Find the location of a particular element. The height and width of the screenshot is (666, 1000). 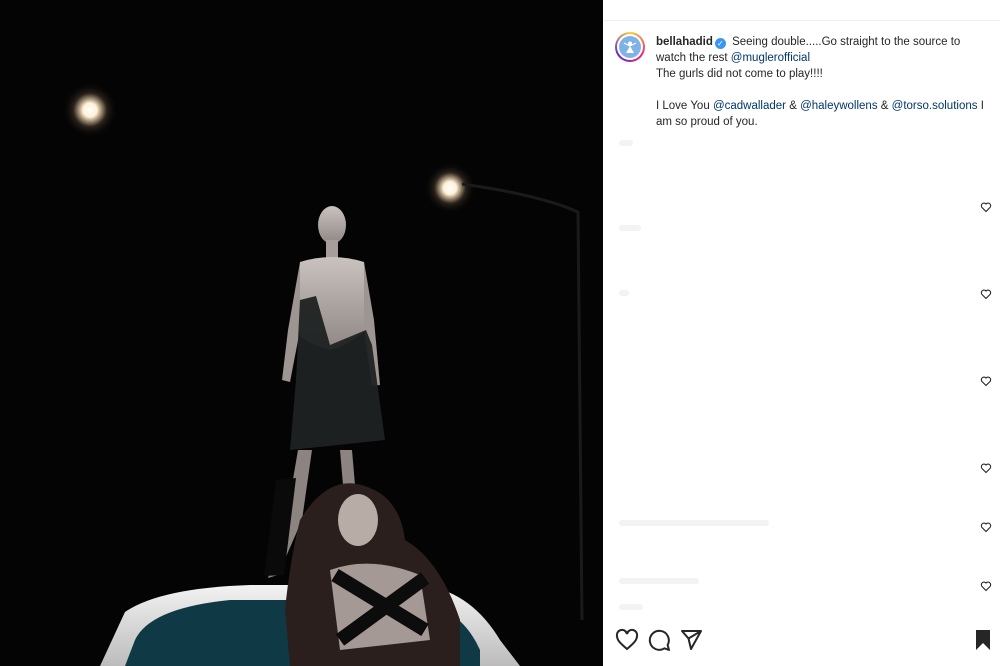

heart-icon is located at coordinates (627, 640).